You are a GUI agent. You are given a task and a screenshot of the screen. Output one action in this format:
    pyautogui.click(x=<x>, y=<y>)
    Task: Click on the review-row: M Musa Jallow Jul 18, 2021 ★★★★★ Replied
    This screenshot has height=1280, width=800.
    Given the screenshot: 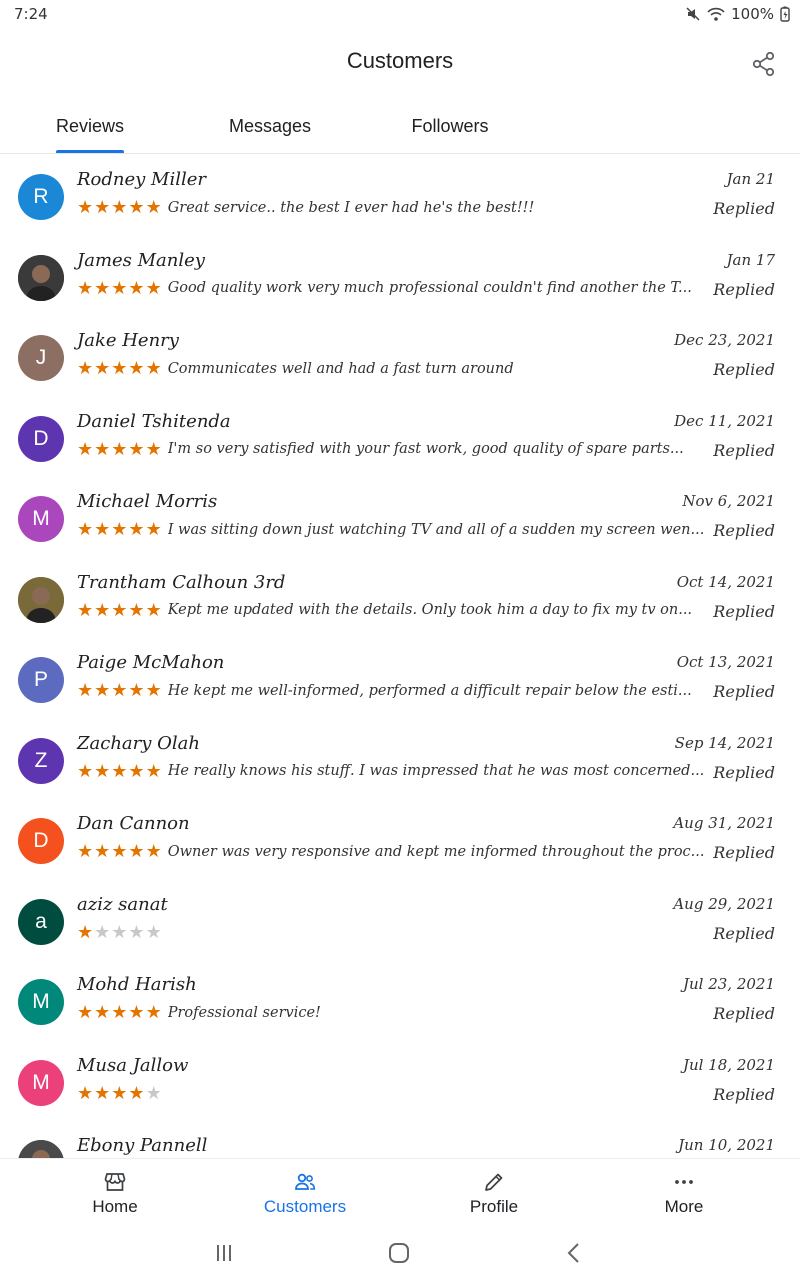 What is the action you would take?
    pyautogui.click(x=400, y=1081)
    